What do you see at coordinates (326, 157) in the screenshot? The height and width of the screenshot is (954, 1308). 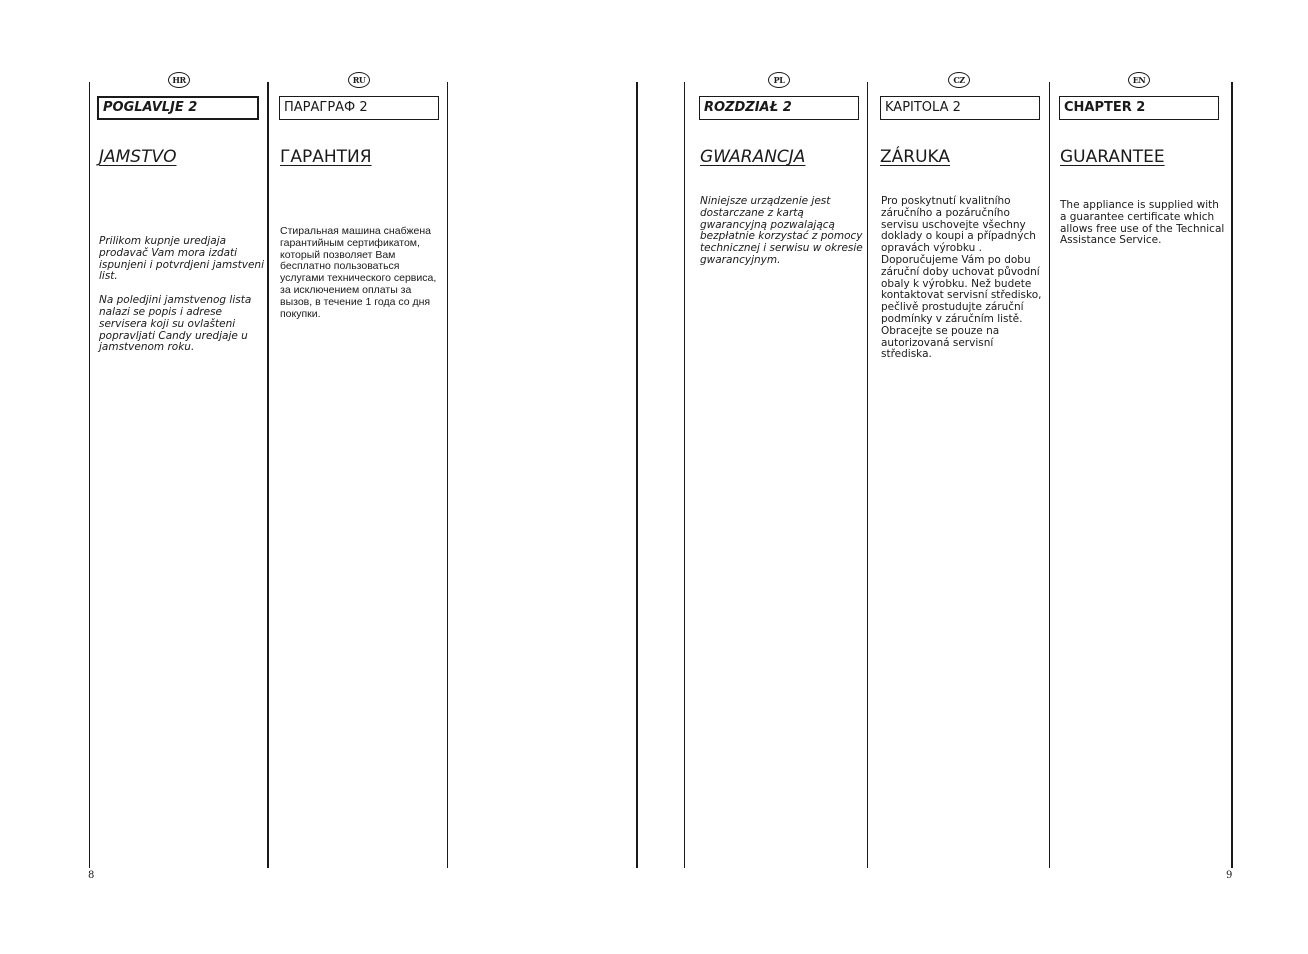 I see `section-title-ru: ГАРАНТИЯ` at bounding box center [326, 157].